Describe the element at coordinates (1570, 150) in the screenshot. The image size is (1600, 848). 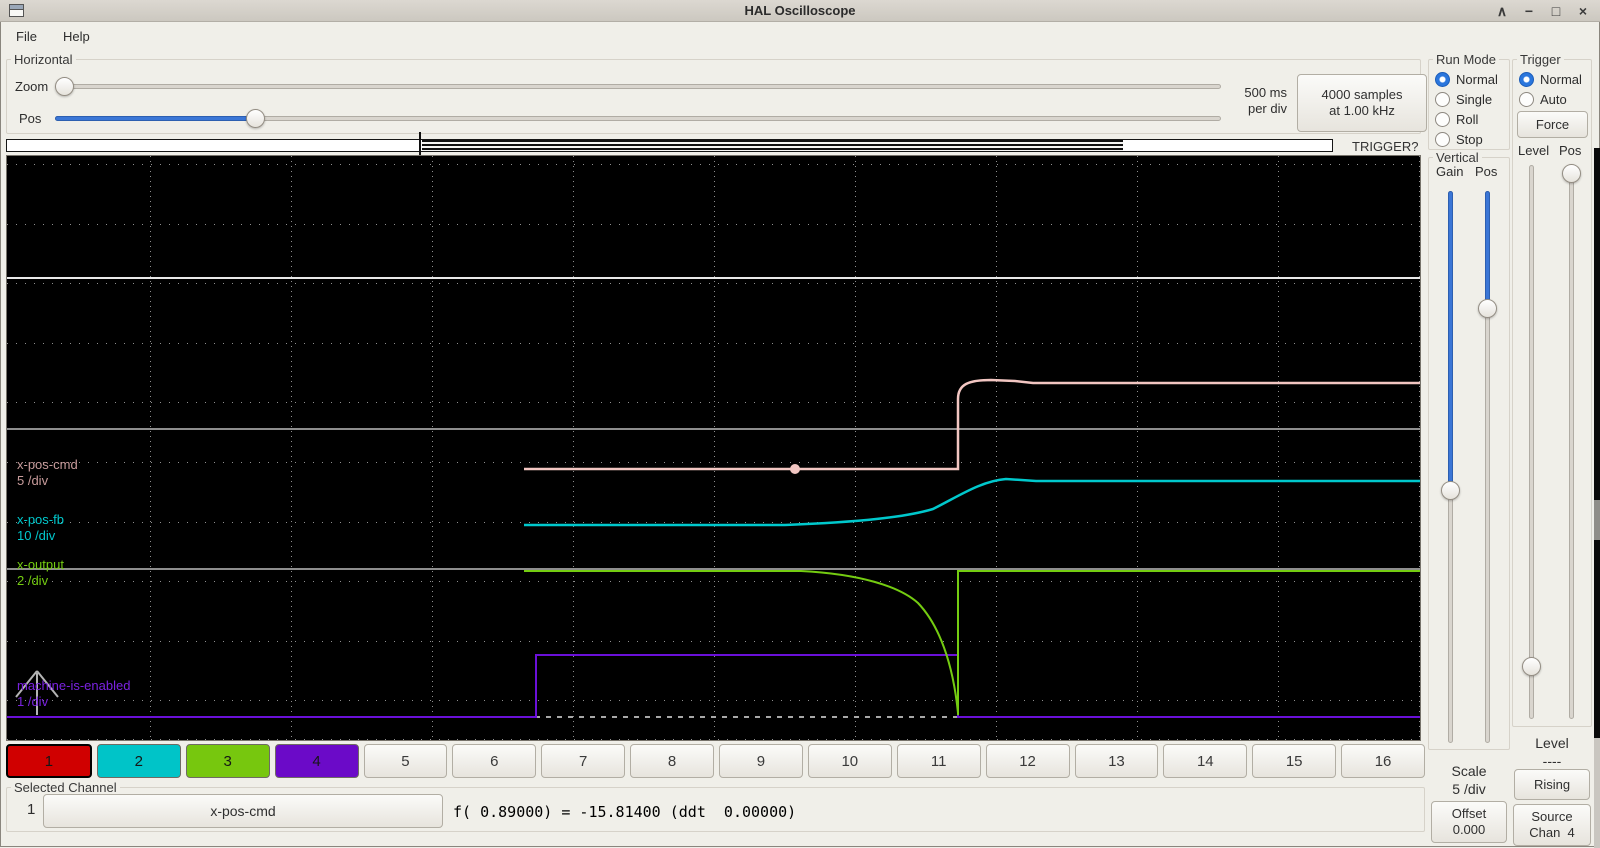
I see `trigger-pos-label: Pos` at that location.